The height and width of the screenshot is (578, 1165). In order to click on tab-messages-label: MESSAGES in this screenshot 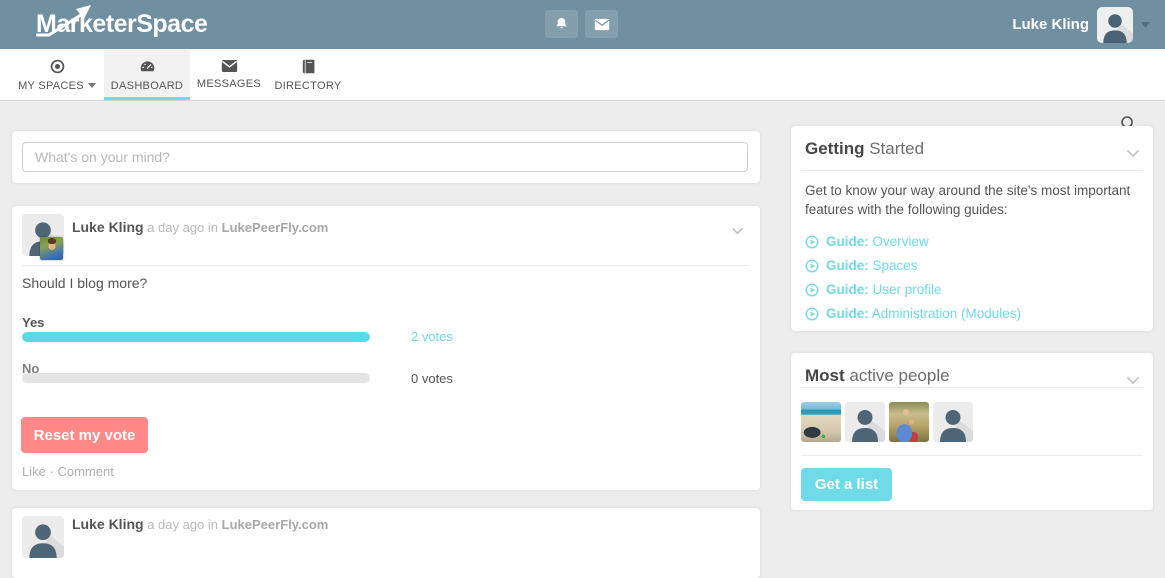, I will do `click(229, 84)`.